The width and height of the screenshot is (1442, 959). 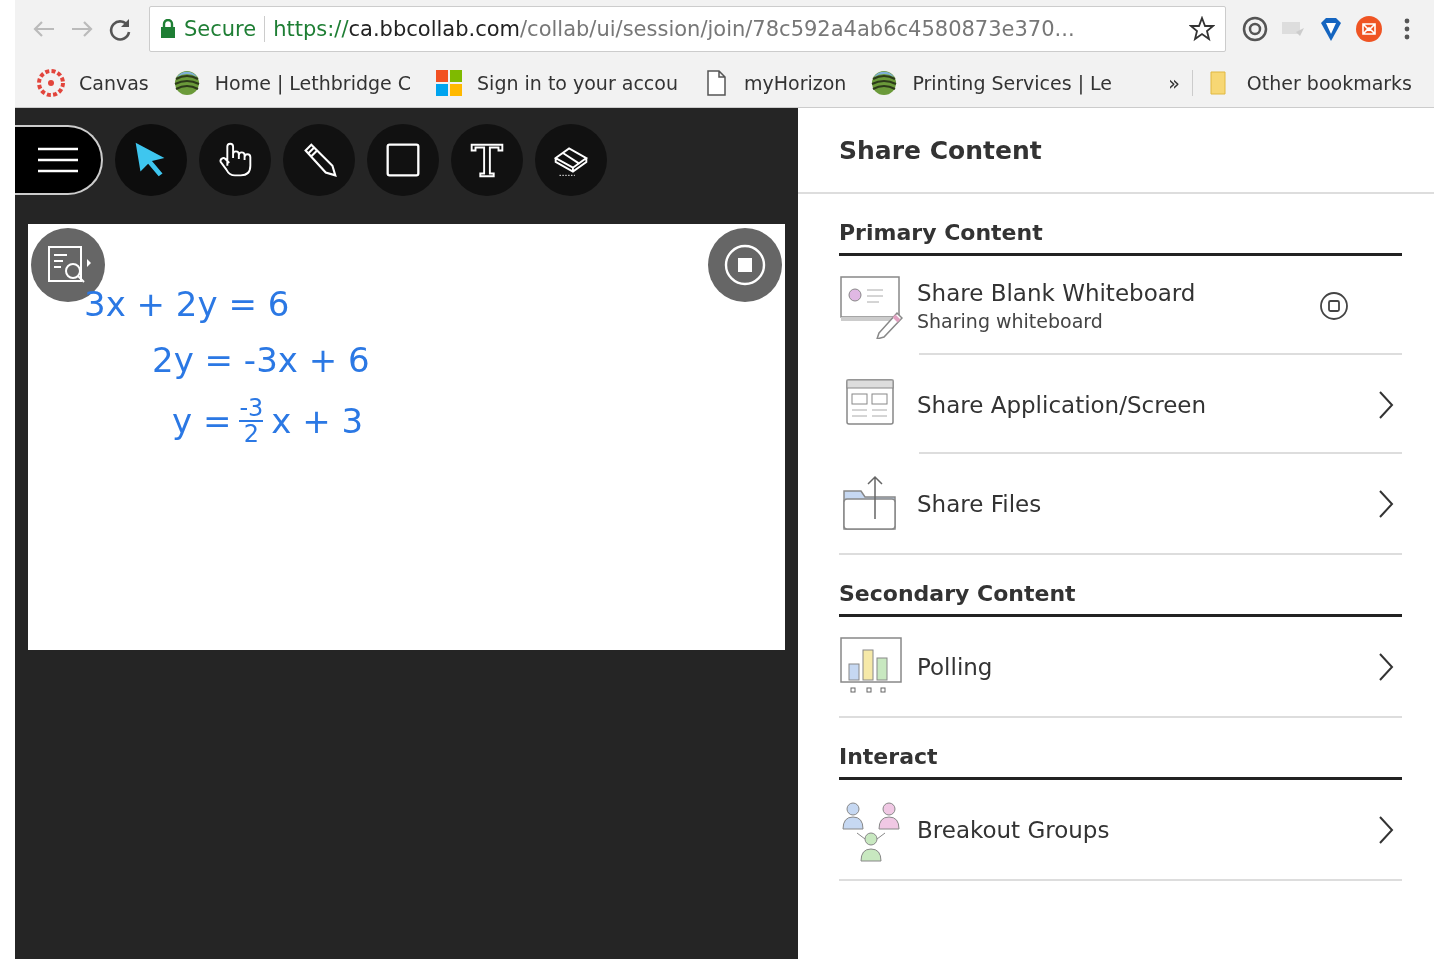 What do you see at coordinates (1202, 29) in the screenshot?
I see `star-icon` at bounding box center [1202, 29].